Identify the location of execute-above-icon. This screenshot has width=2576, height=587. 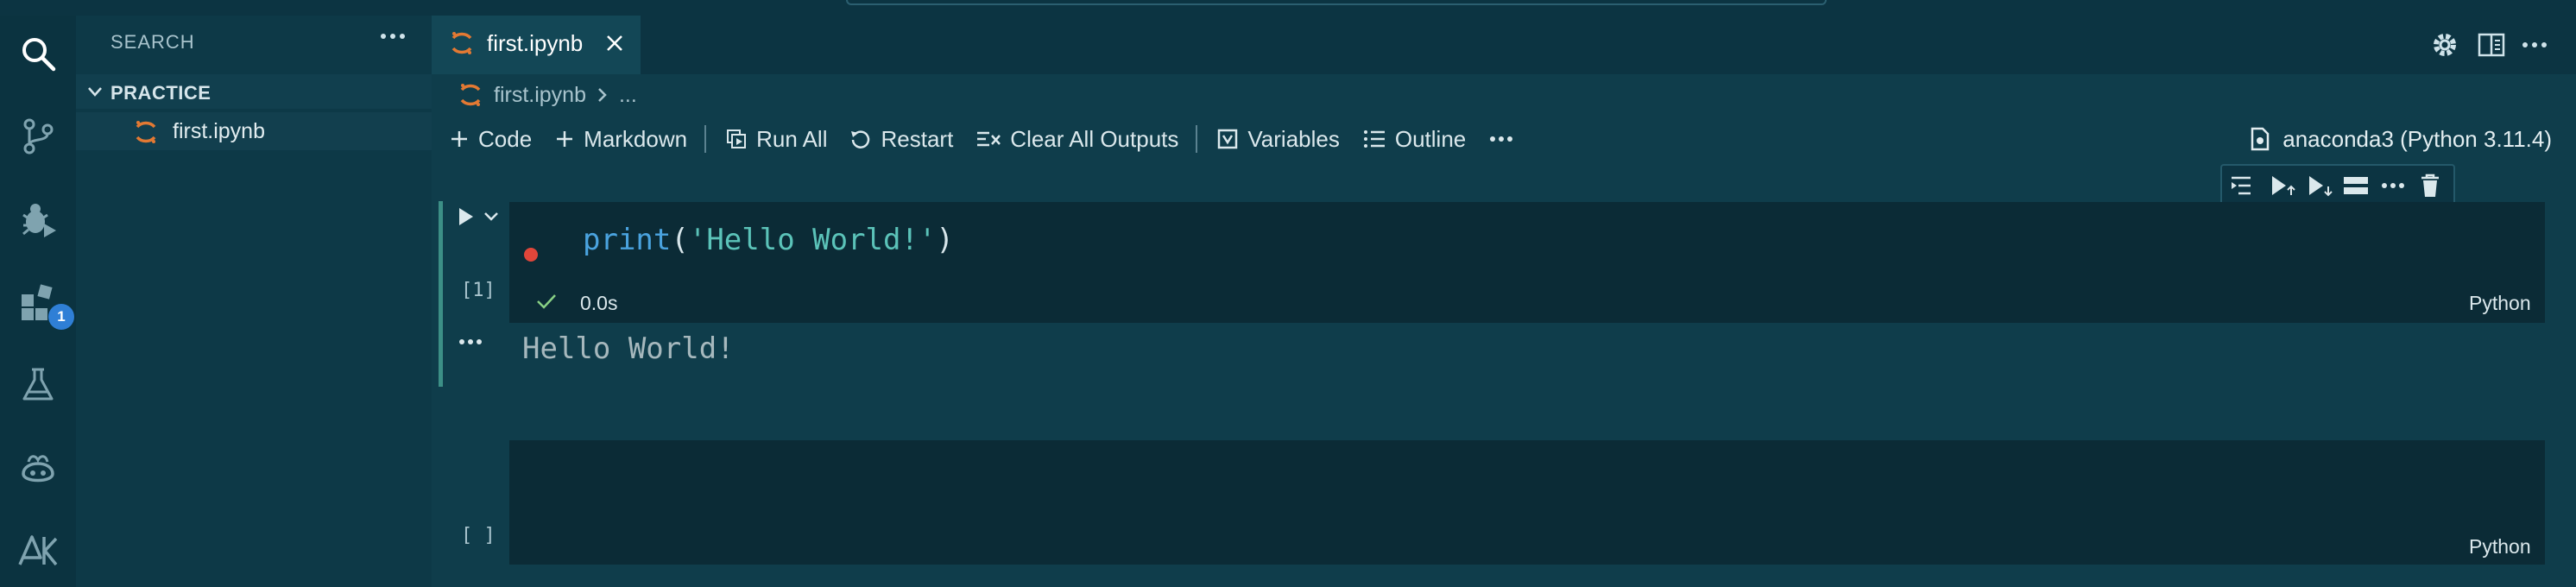
(2245, 186).